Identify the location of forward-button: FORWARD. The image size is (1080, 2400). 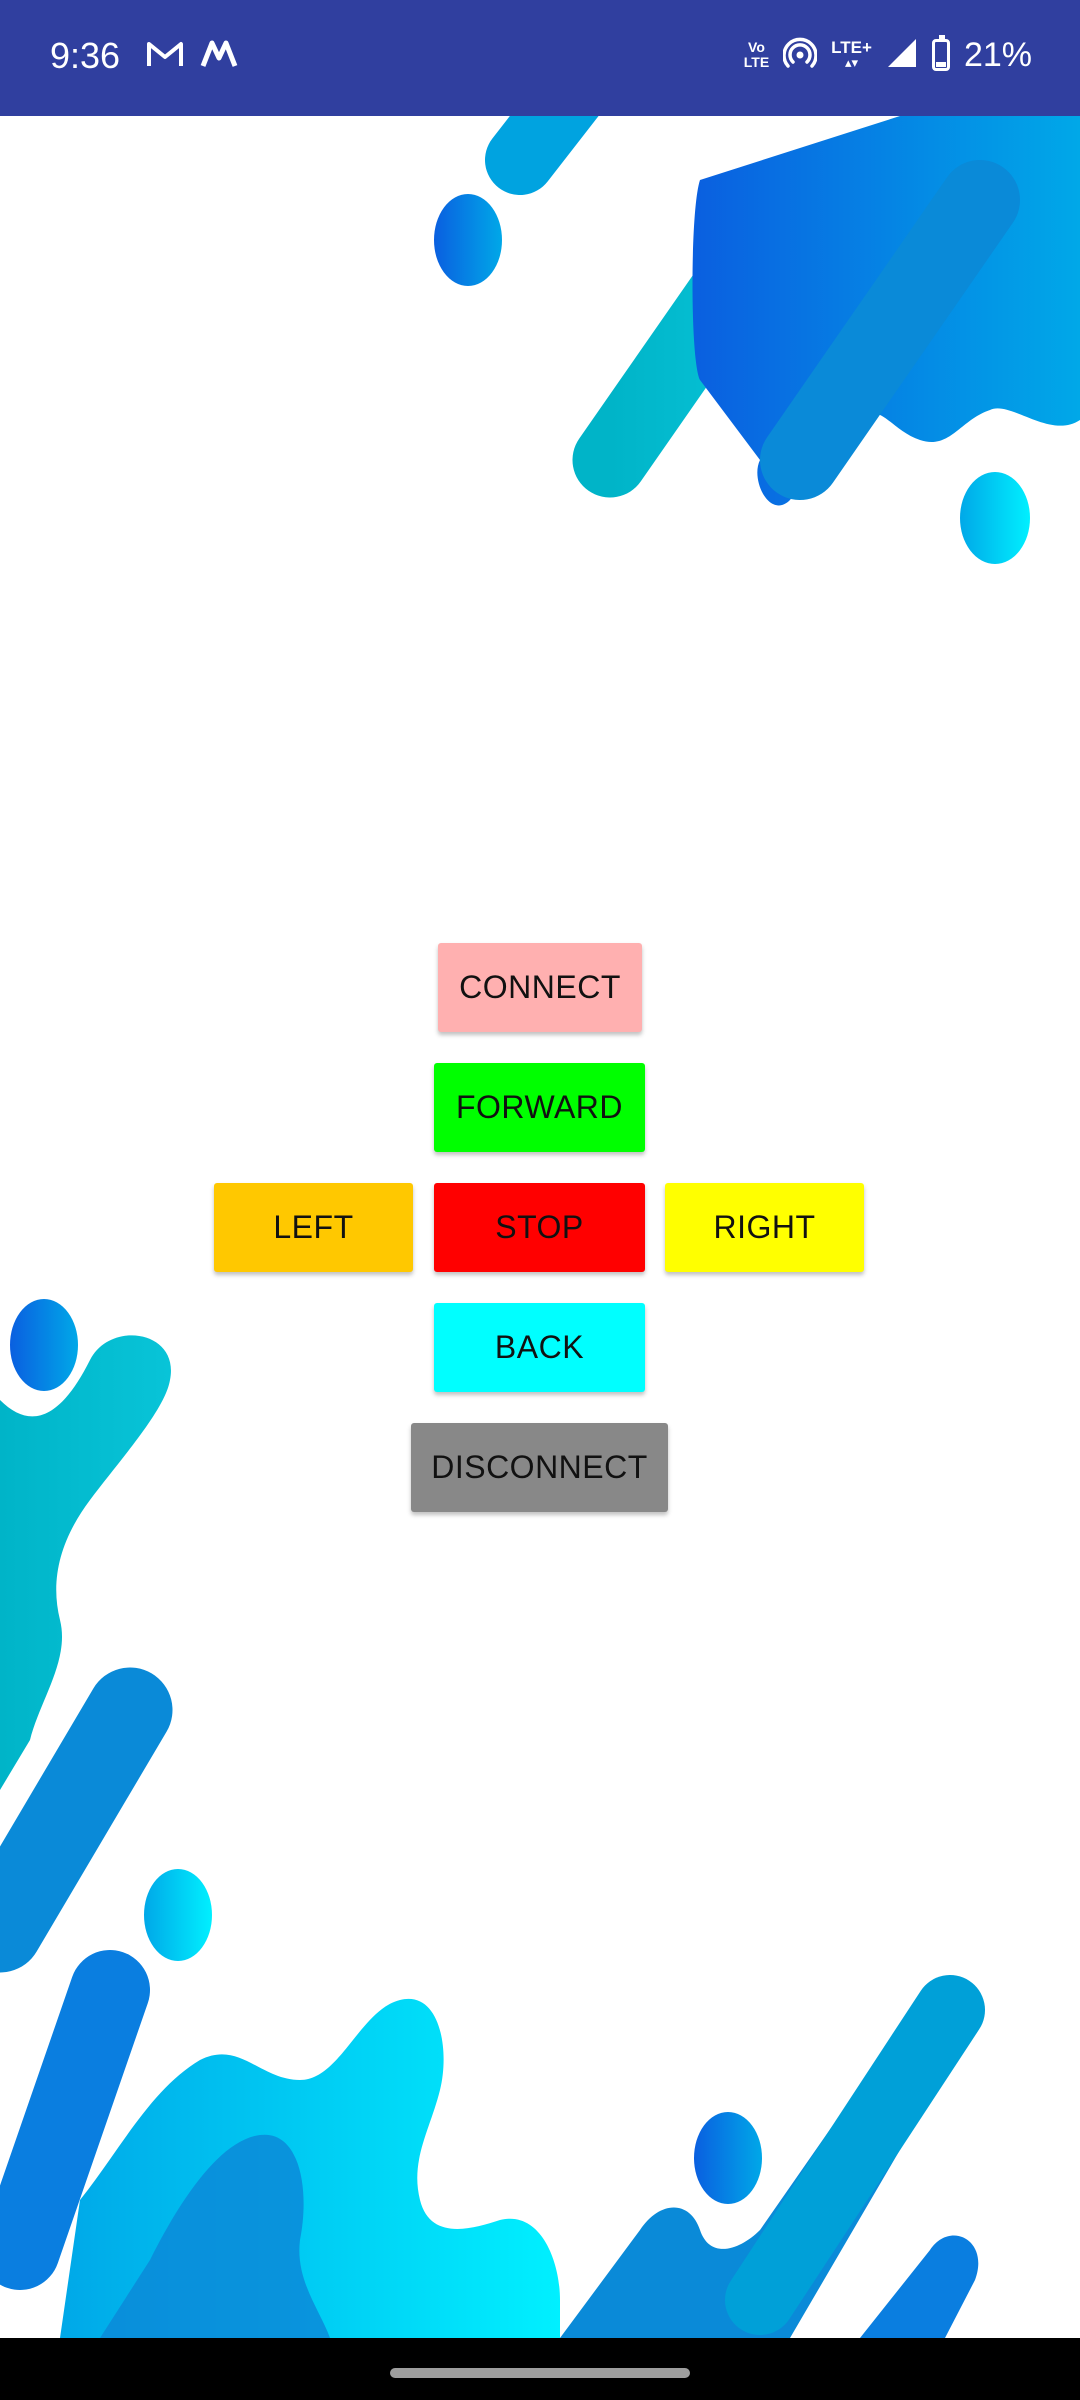
(539, 1107).